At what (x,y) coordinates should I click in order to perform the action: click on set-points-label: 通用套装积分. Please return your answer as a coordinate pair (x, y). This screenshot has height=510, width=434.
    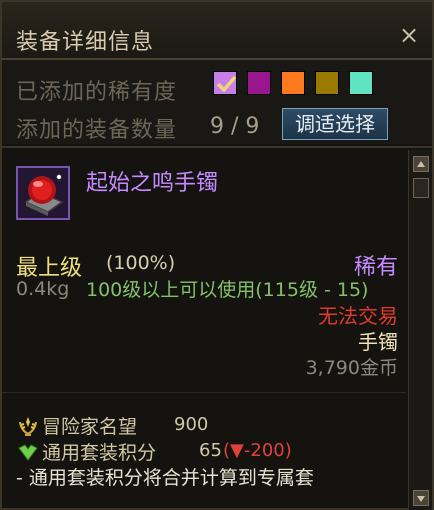
    Looking at the image, I should click on (99, 453).